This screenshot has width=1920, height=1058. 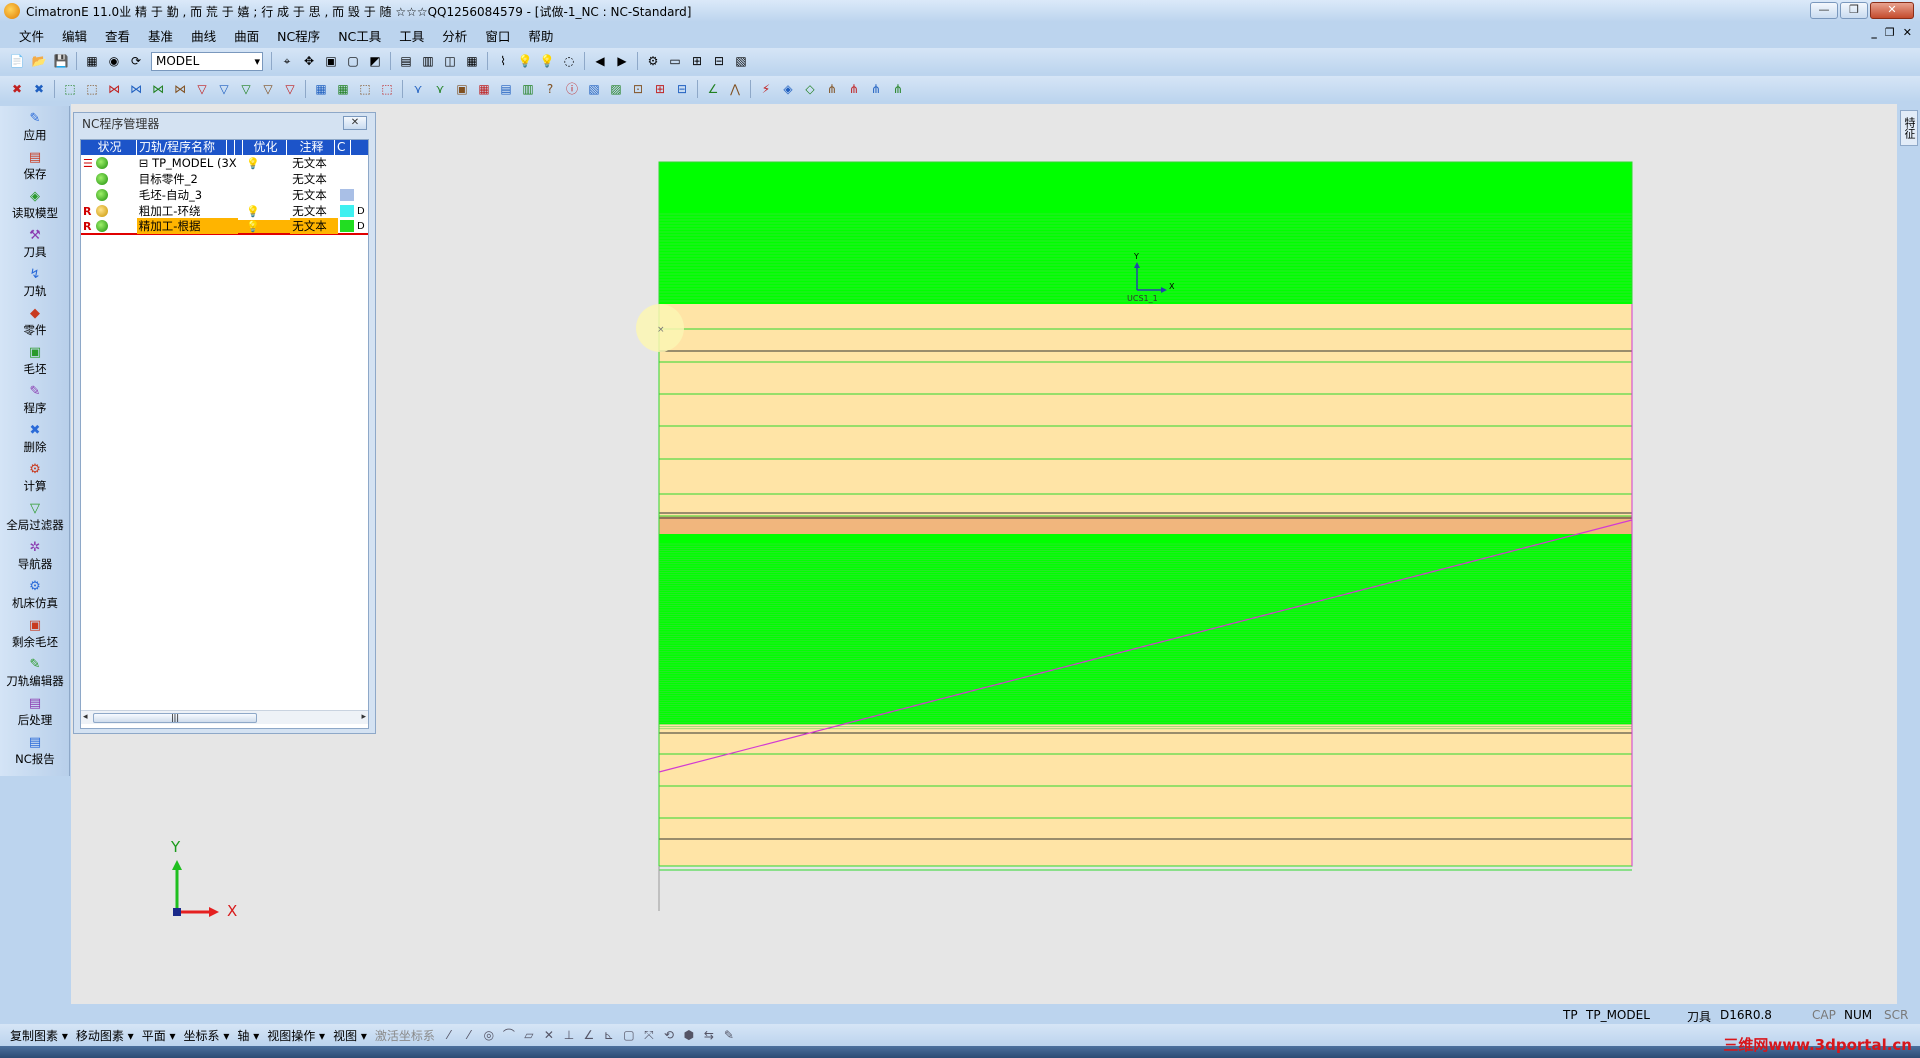 What do you see at coordinates (350, 1035) in the screenshot?
I see `view-menu: 视图 ▾` at bounding box center [350, 1035].